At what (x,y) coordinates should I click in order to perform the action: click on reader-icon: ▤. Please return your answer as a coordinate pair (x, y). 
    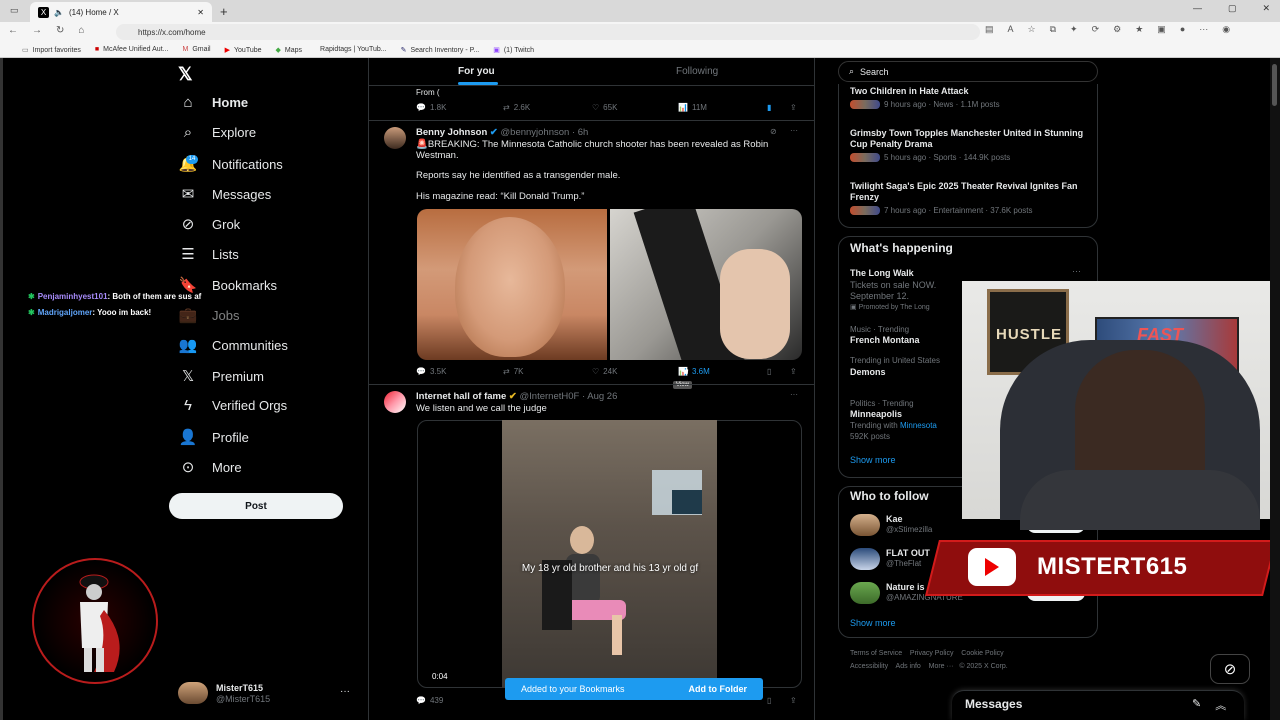
    Looking at the image, I should click on (989, 29).